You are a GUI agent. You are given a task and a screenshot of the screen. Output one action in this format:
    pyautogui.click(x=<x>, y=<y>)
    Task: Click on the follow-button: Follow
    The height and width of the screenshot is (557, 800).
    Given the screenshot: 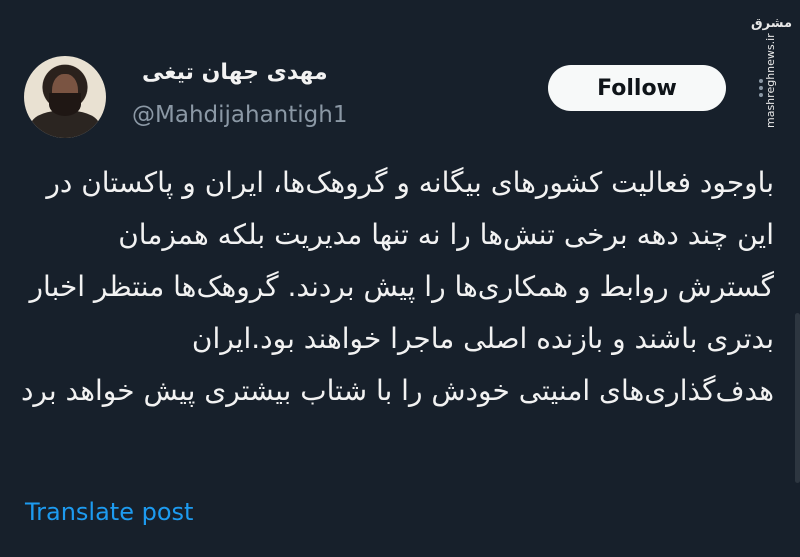 What is the action you would take?
    pyautogui.click(x=637, y=88)
    